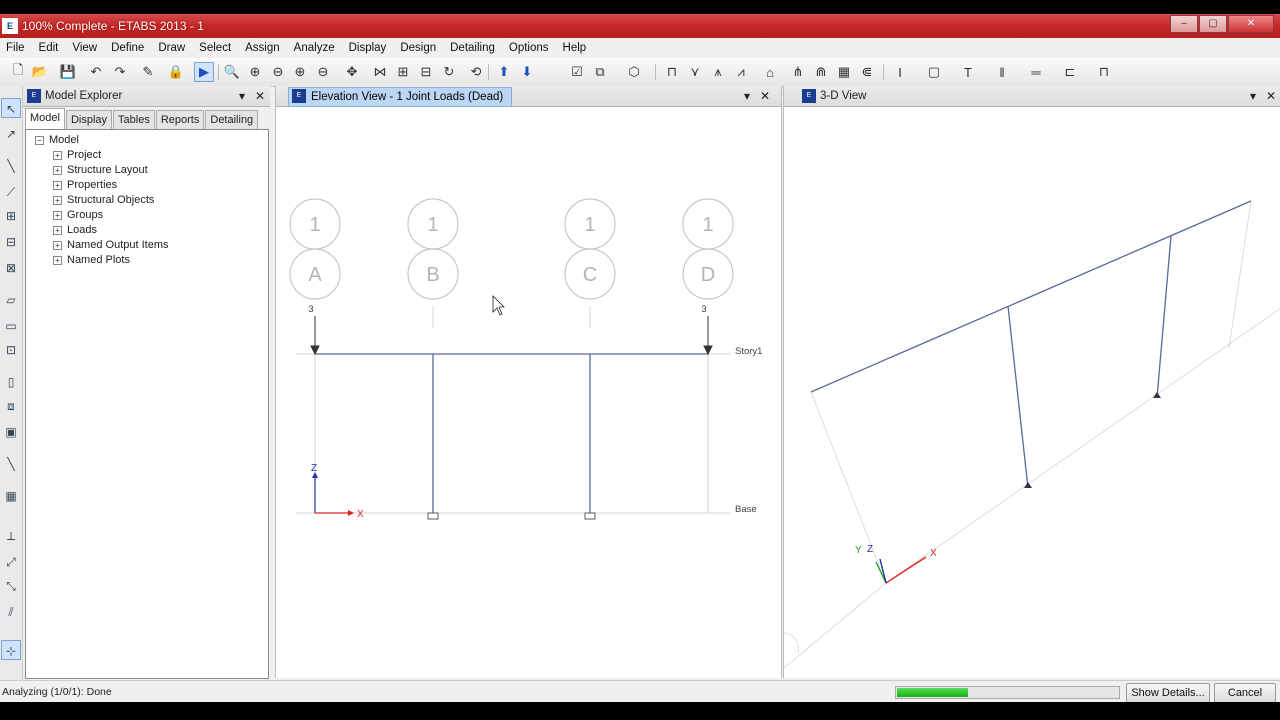  Describe the element at coordinates (798, 72) in the screenshot. I see `design-steel-icon: ⋔` at that location.